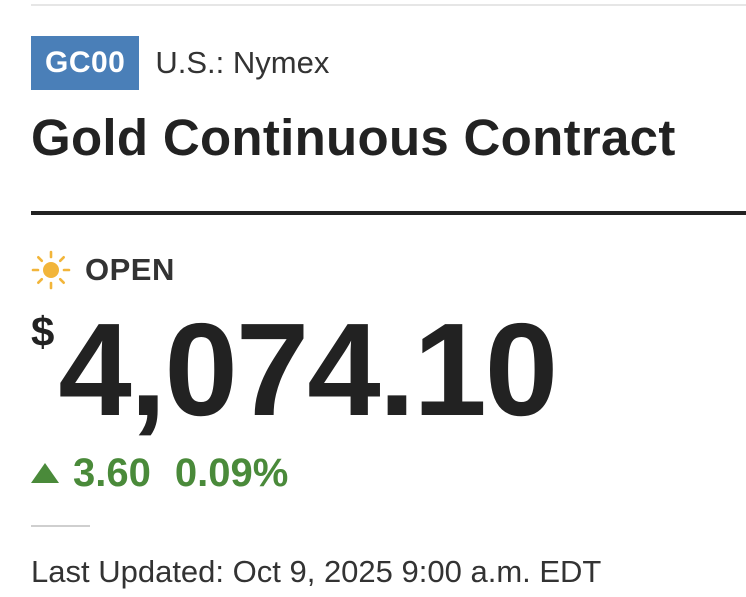 Image resolution: width=746 pixels, height=597 pixels. I want to click on ticker-badge: GC00, so click(85, 63).